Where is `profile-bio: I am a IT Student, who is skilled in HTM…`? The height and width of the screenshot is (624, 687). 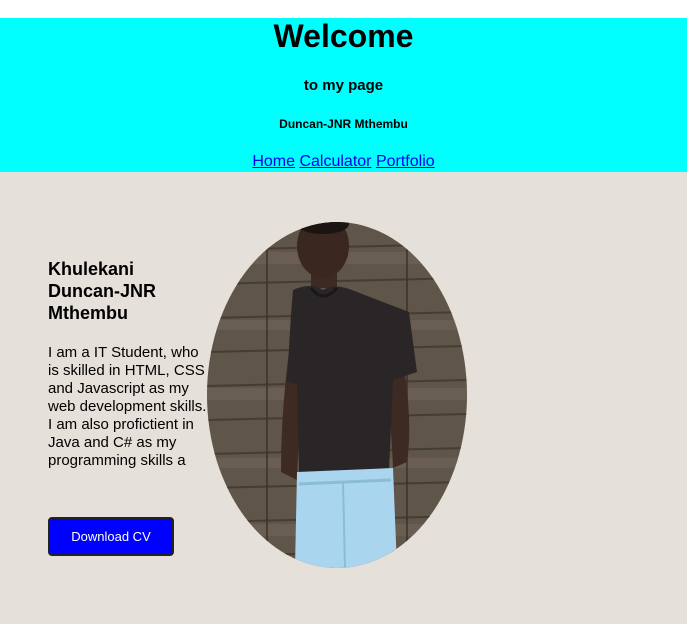
profile-bio: I am a IT Student, who is skilled in HTM… is located at coordinates (127, 406).